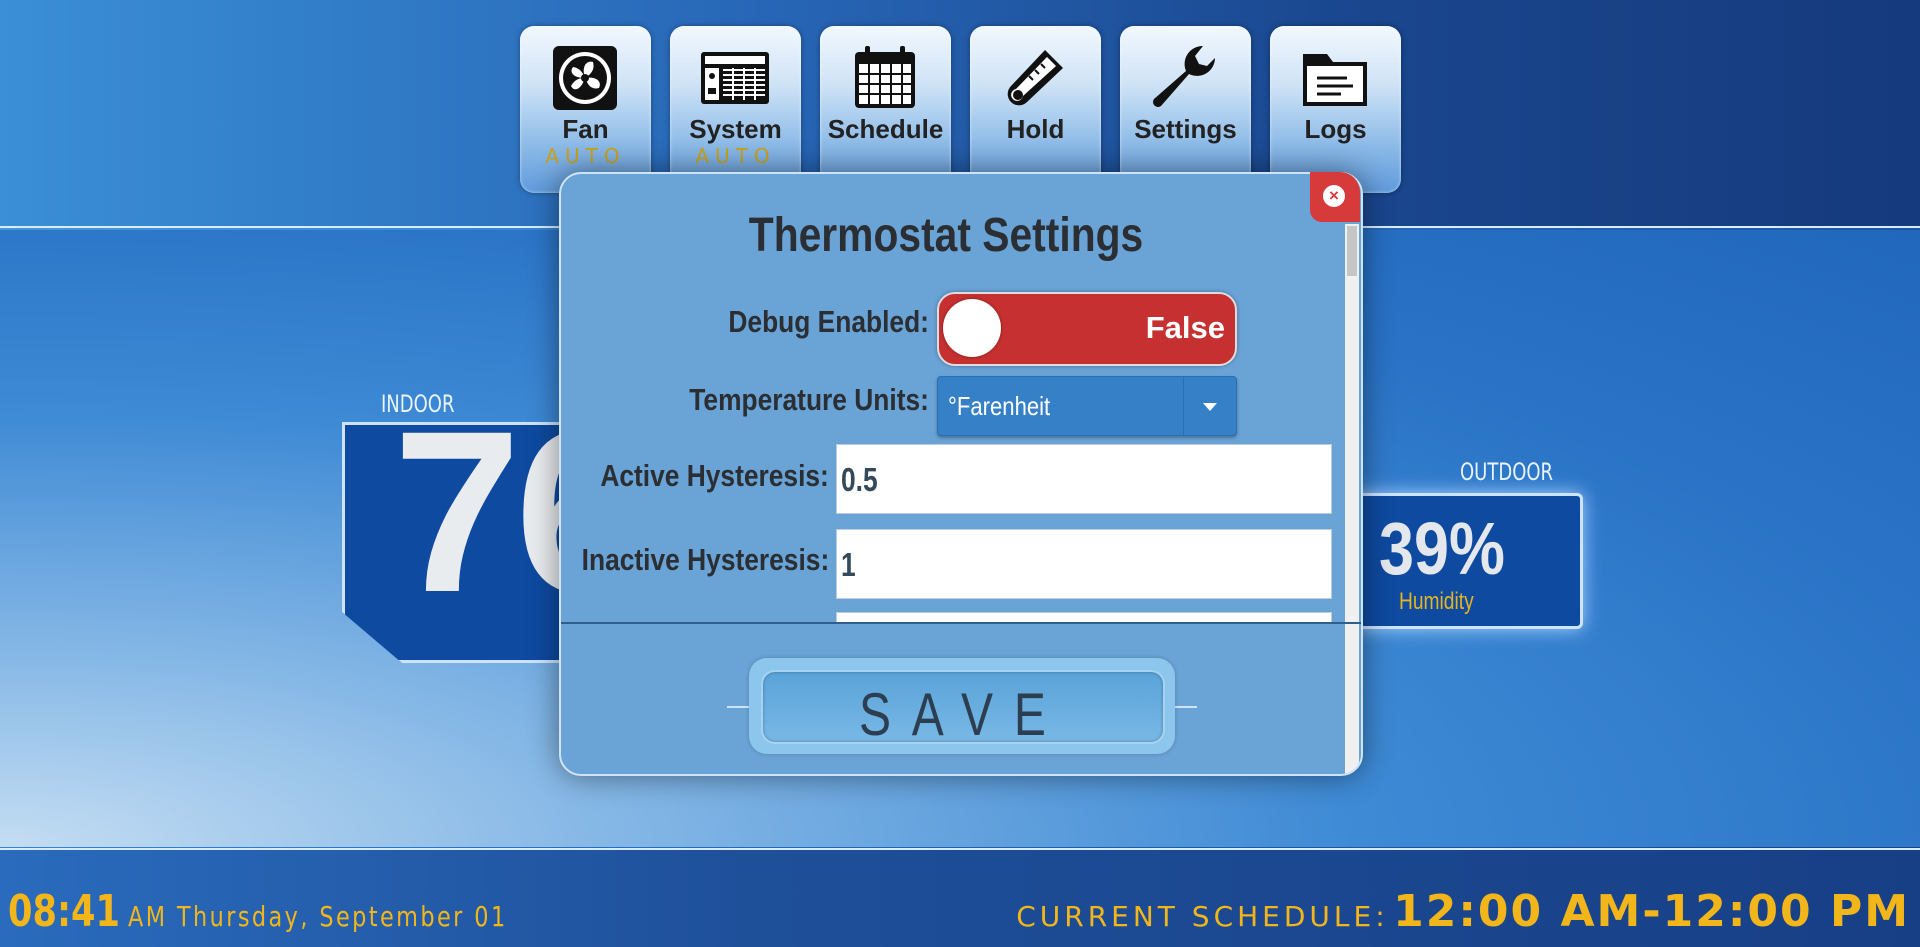 Image resolution: width=1920 pixels, height=947 pixels. Describe the element at coordinates (885, 77) in the screenshot. I see `calendar-icon` at that location.